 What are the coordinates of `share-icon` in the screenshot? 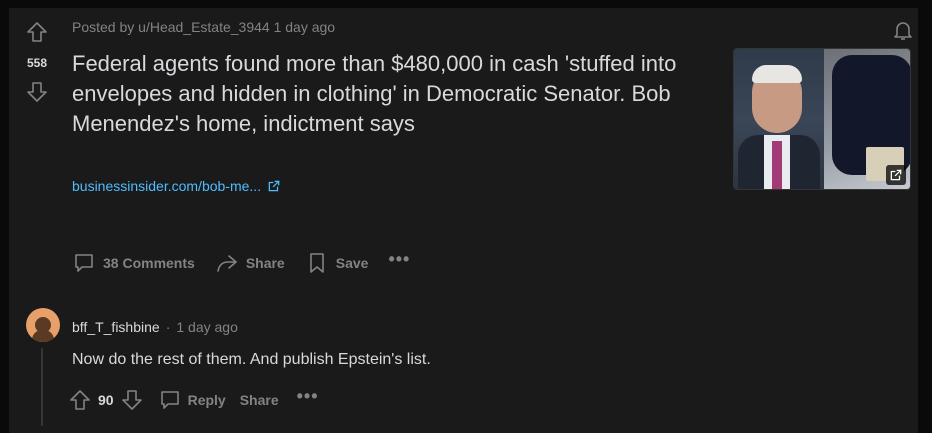 It's located at (227, 263).